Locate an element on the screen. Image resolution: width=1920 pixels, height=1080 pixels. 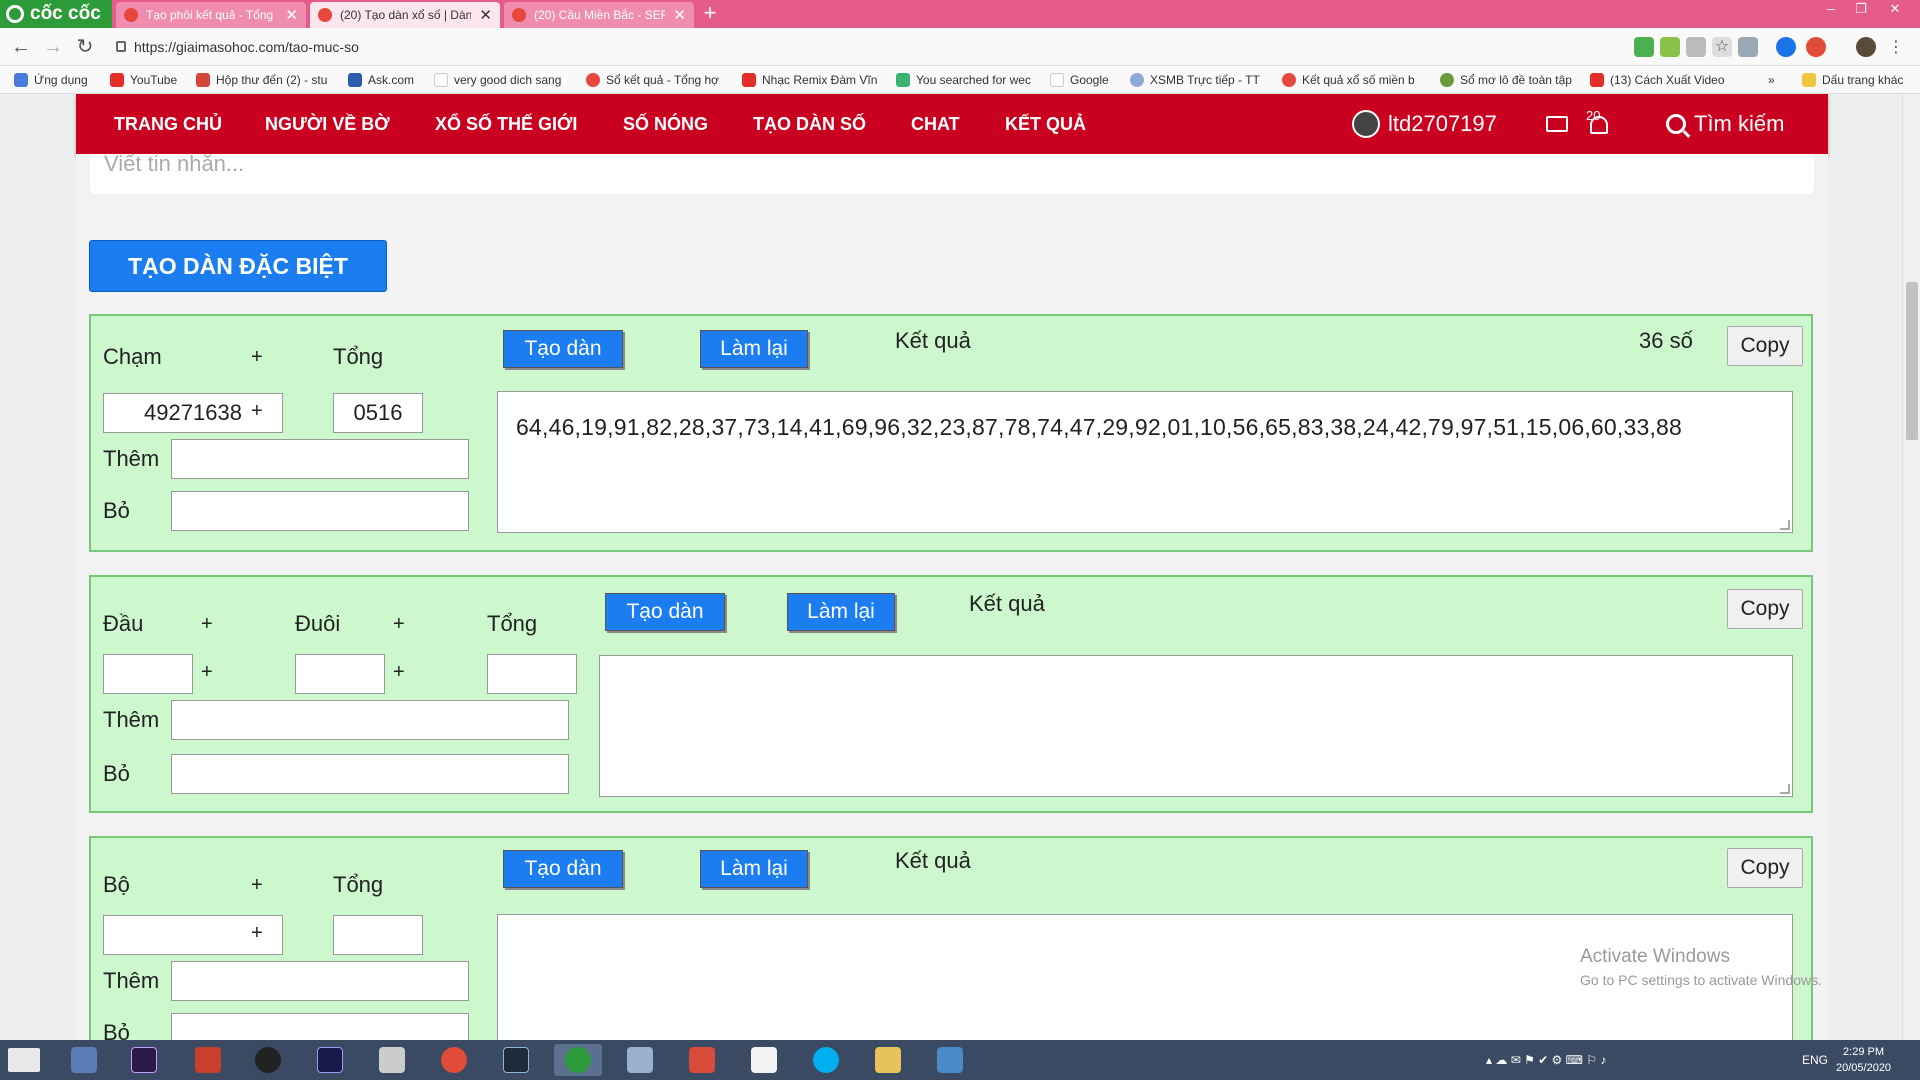
language-indicator: ENG is located at coordinates (1815, 1060).